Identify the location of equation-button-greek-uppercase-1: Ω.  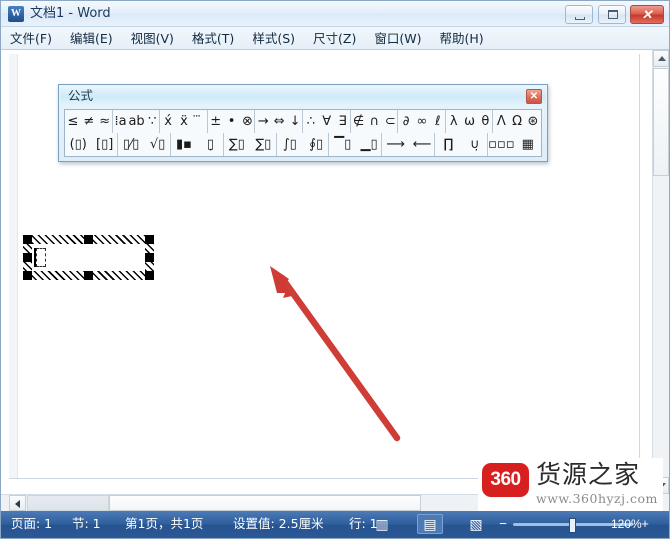
(517, 121).